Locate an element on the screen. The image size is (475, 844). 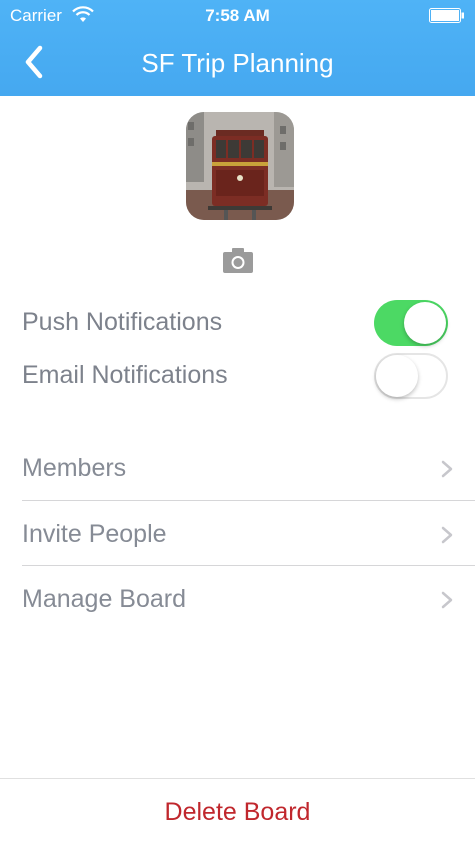
push-notifications-row: Push Notifications is located at coordinates (237, 323).